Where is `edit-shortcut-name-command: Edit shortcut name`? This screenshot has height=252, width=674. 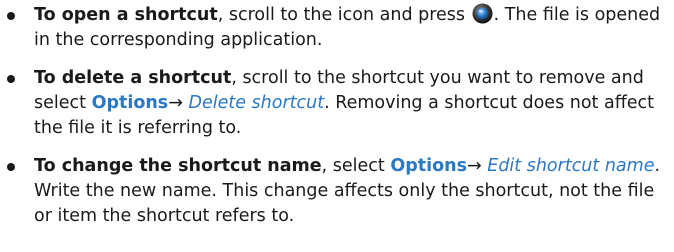
edit-shortcut-name-command: Edit shortcut name is located at coordinates (571, 166).